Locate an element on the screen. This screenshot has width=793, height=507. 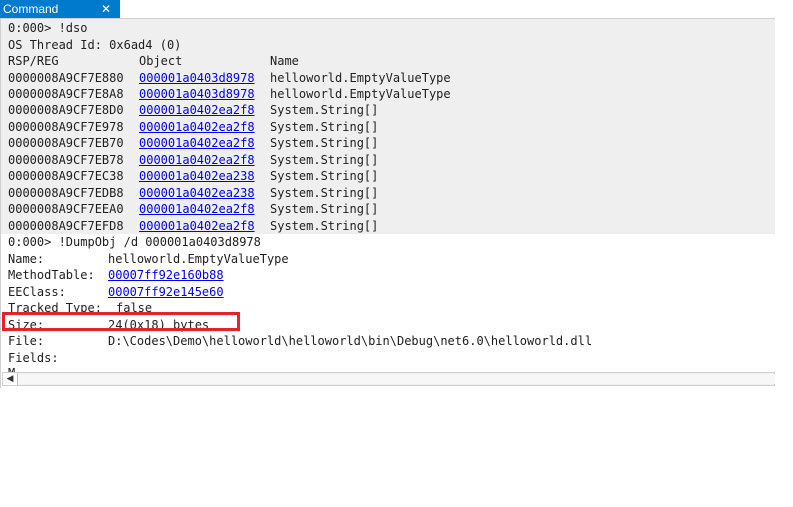
close-icon: ✕ is located at coordinates (106, 9).